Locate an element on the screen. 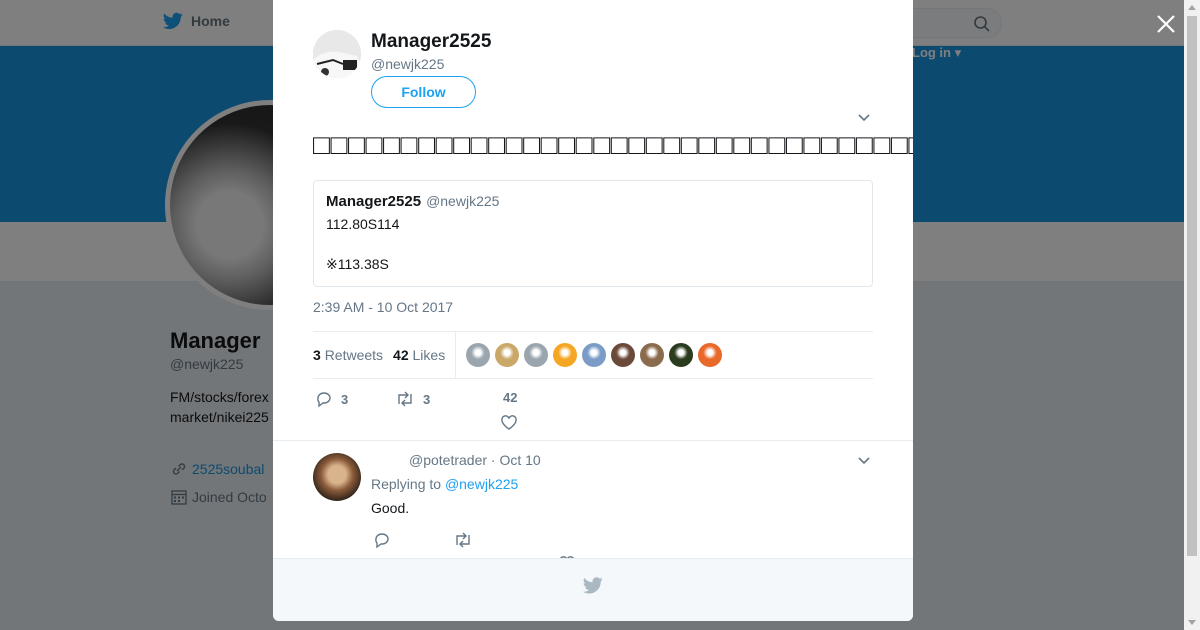 The image size is (1200, 630). retweets-stat: 3 Retweets is located at coordinates (348, 355).